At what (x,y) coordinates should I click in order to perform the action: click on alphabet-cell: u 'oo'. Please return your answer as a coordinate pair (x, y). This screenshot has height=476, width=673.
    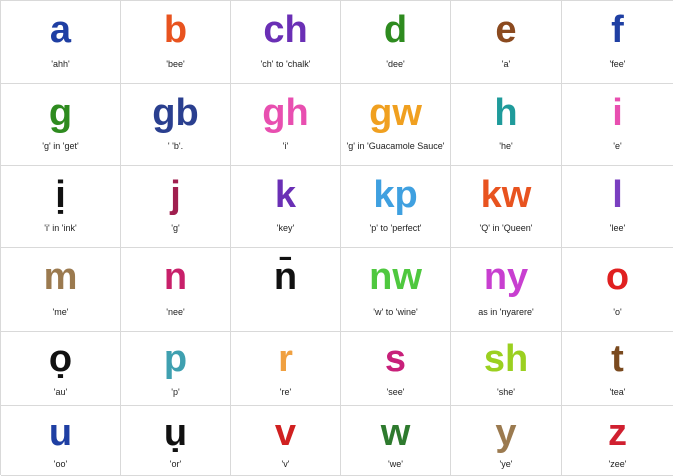
    Looking at the image, I should click on (61, 441).